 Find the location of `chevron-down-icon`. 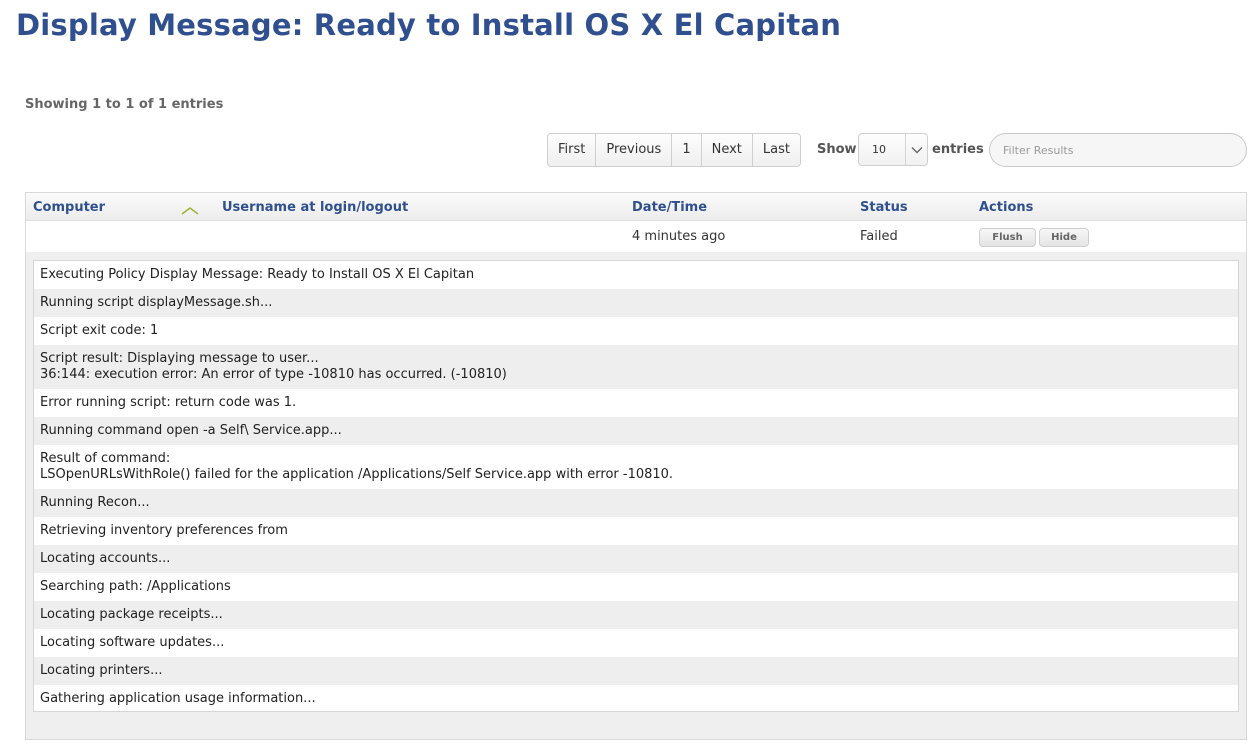

chevron-down-icon is located at coordinates (916, 149).